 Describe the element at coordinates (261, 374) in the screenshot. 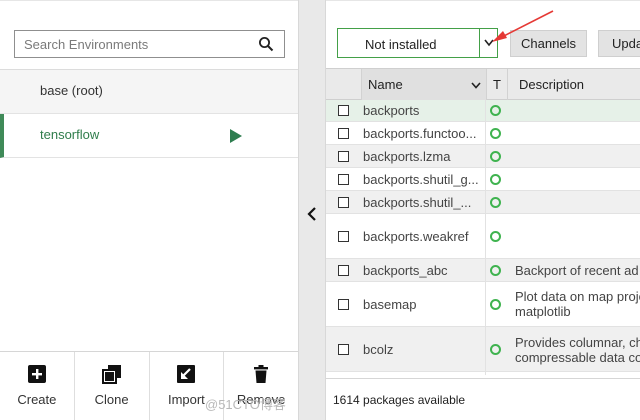

I see `trash-icon` at that location.